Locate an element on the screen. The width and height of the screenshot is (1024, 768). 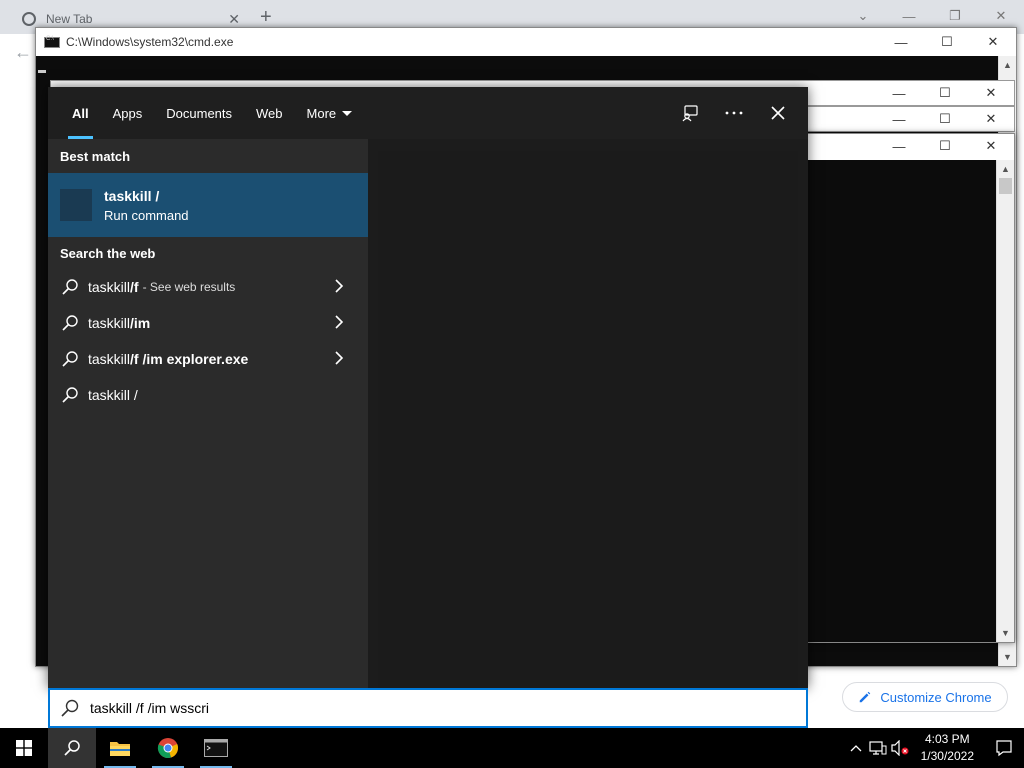
web-result-item: taskkill /f - See web results is located at coordinates (208, 287).